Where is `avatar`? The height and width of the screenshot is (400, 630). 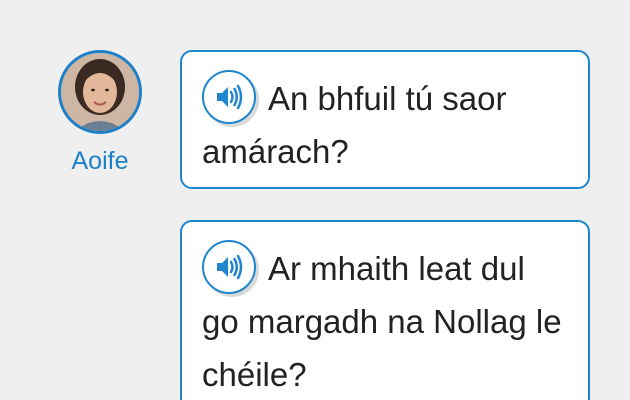
avatar is located at coordinates (100, 92).